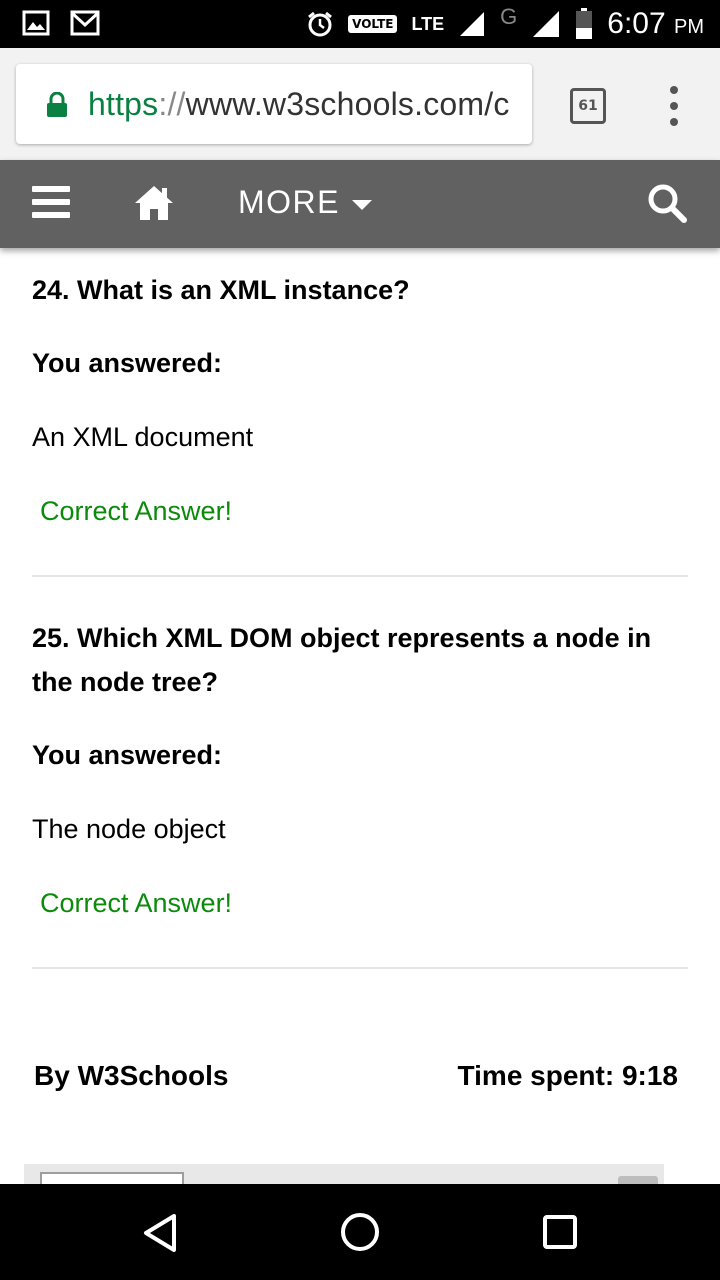 The height and width of the screenshot is (1280, 720). I want to click on browser-toolbar: https://www.w3schools.com/c 61, so click(360, 104).